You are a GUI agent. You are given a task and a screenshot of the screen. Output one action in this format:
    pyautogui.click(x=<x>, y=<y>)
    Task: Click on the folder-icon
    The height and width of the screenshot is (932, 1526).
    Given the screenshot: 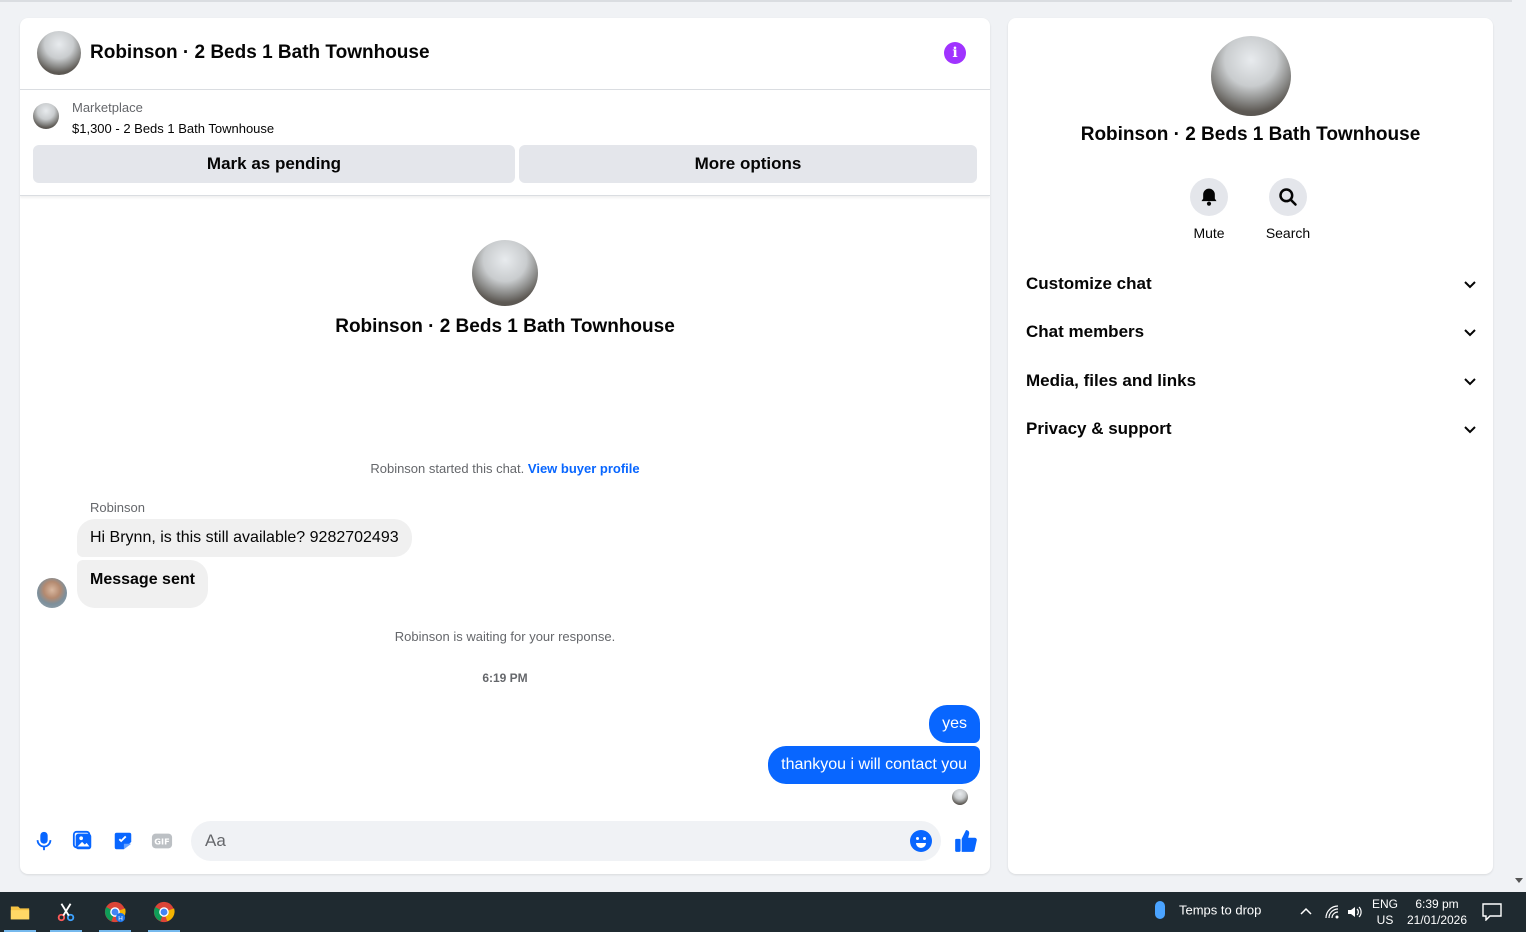 What is the action you would take?
    pyautogui.click(x=20, y=913)
    